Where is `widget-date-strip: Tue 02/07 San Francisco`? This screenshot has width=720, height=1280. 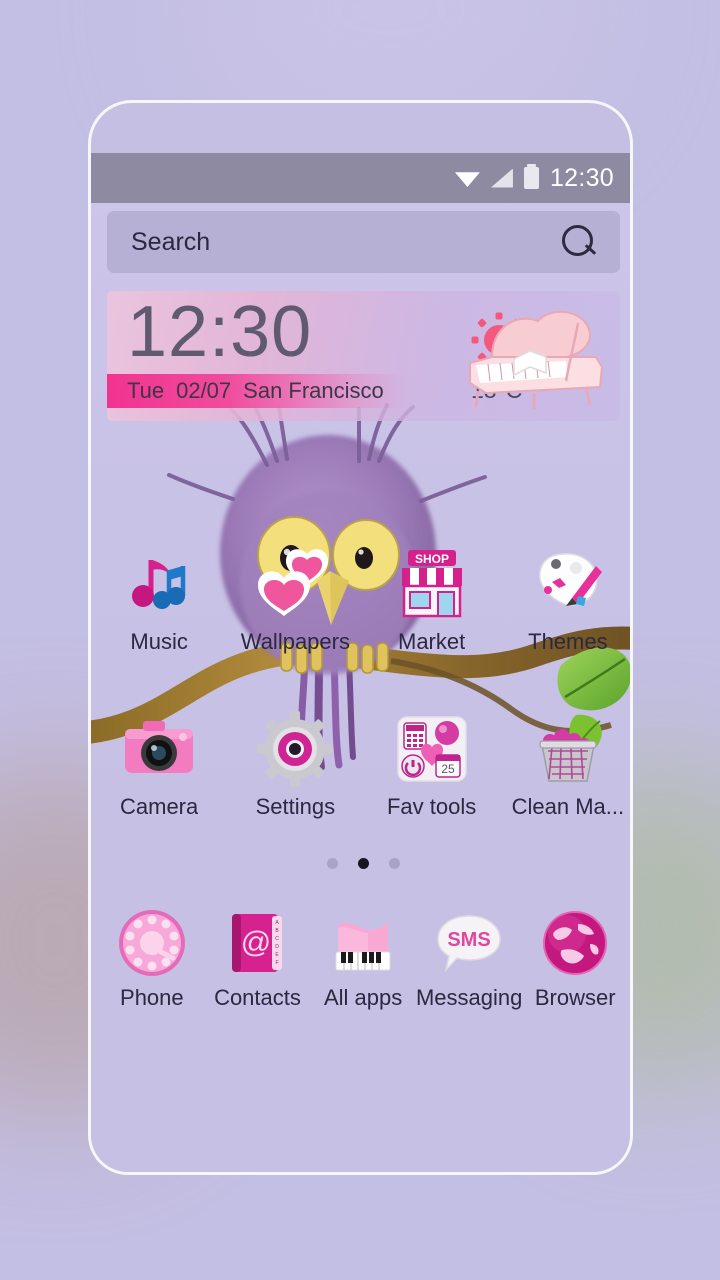
widget-date-strip: Tue 02/07 San Francisco is located at coordinates (257, 391).